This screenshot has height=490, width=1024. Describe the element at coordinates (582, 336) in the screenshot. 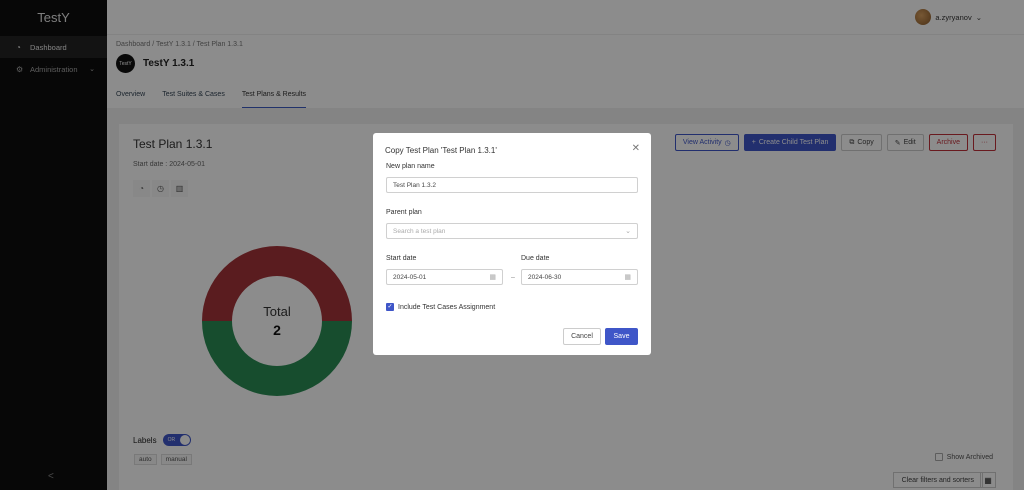

I see `cancel-button: Cancel` at that location.